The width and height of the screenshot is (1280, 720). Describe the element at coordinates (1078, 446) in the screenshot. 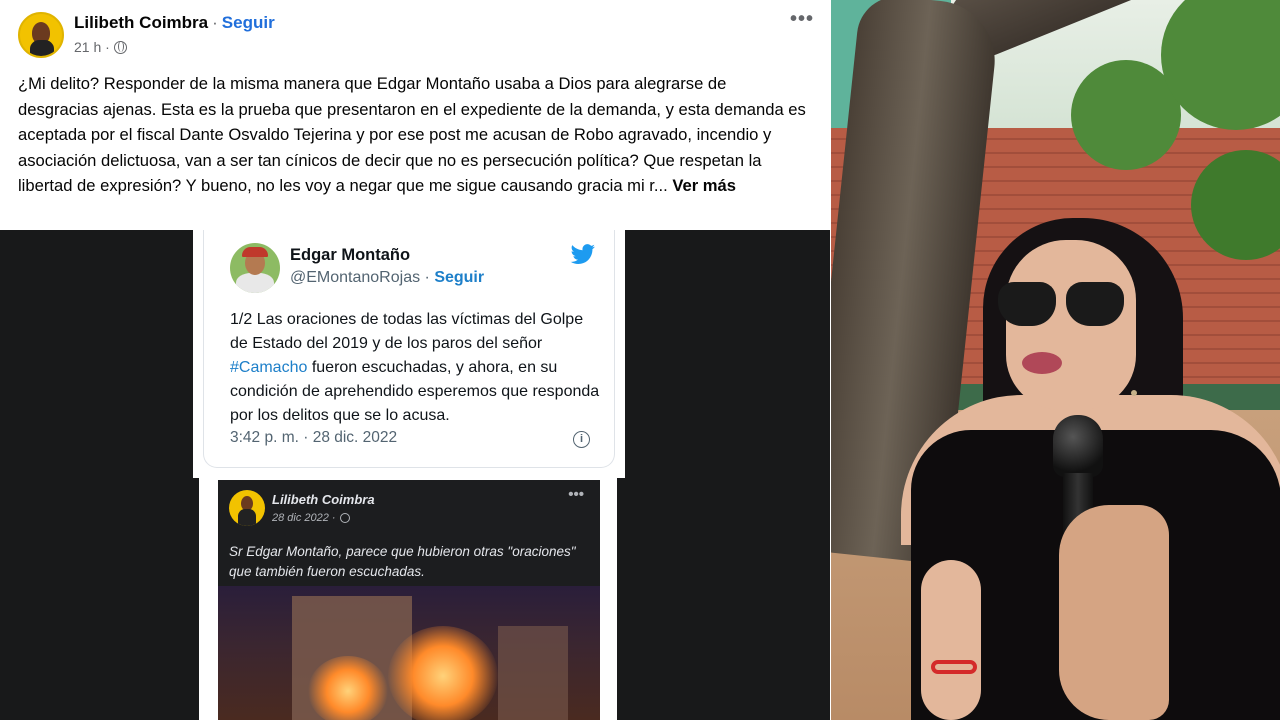

I see `microphone-head` at that location.